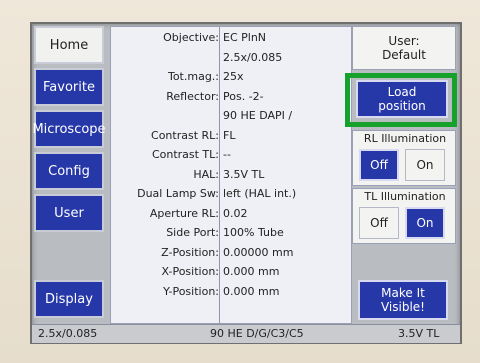 This screenshot has height=363, width=480. I want to click on info-row-value: EC PlnN, so click(245, 37).